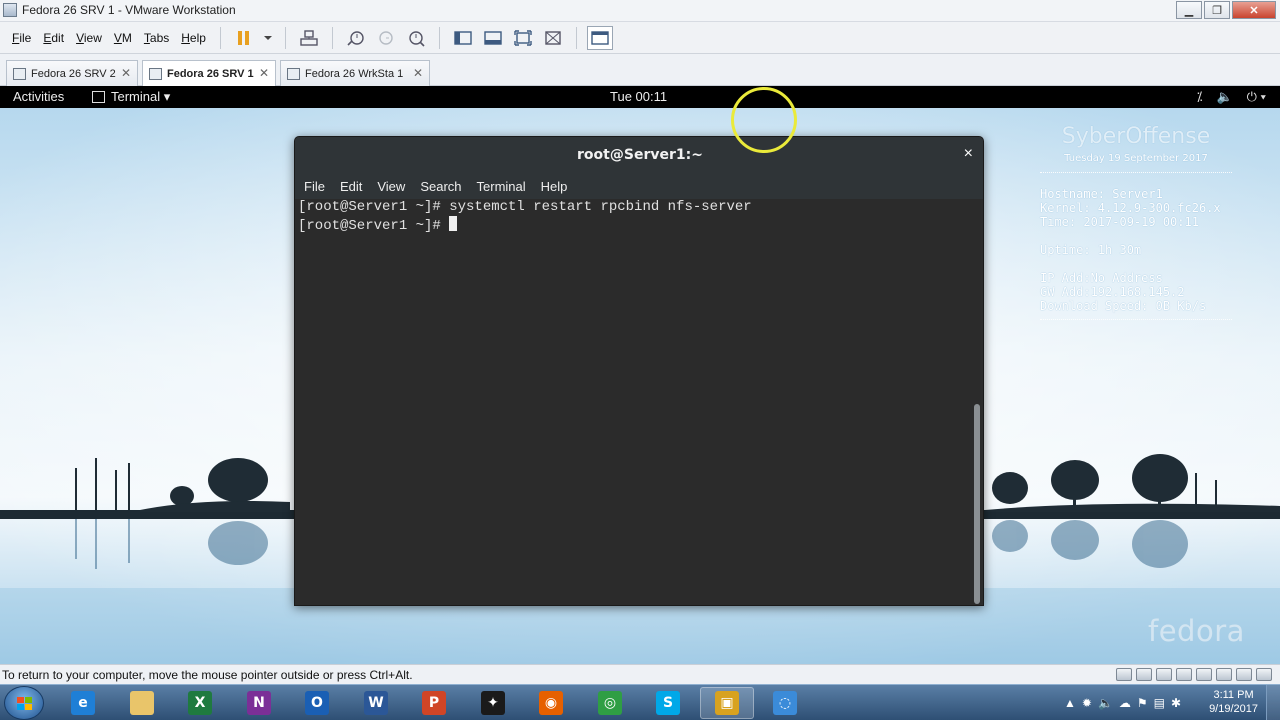 The height and width of the screenshot is (720, 1280). Describe the element at coordinates (317, 703) in the screenshot. I see `taskbar-app-outlook: O` at that location.